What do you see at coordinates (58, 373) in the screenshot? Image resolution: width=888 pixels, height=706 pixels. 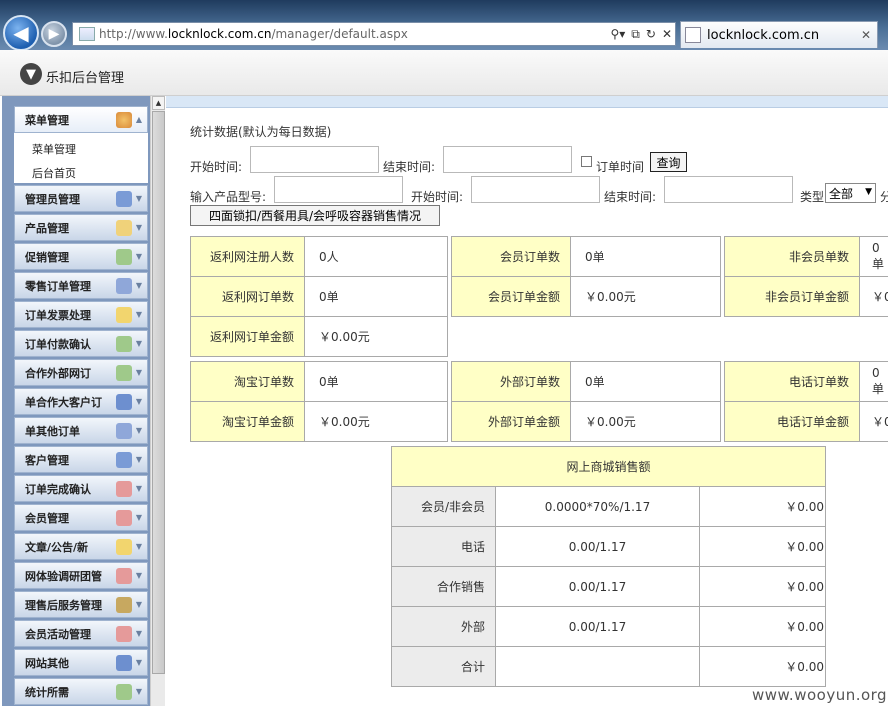 I see `sidebar-item-label: 合作外部网订` at bounding box center [58, 373].